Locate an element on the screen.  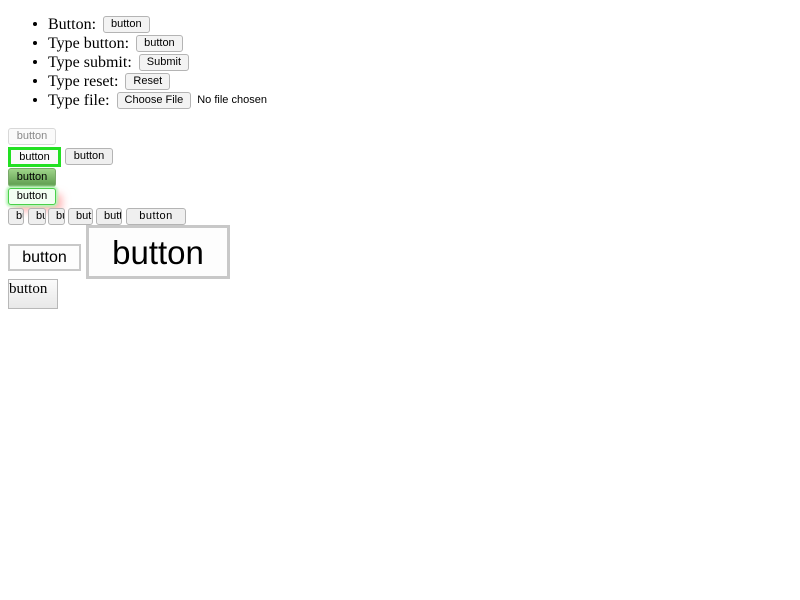
type-button-element: button is located at coordinates (159, 43).